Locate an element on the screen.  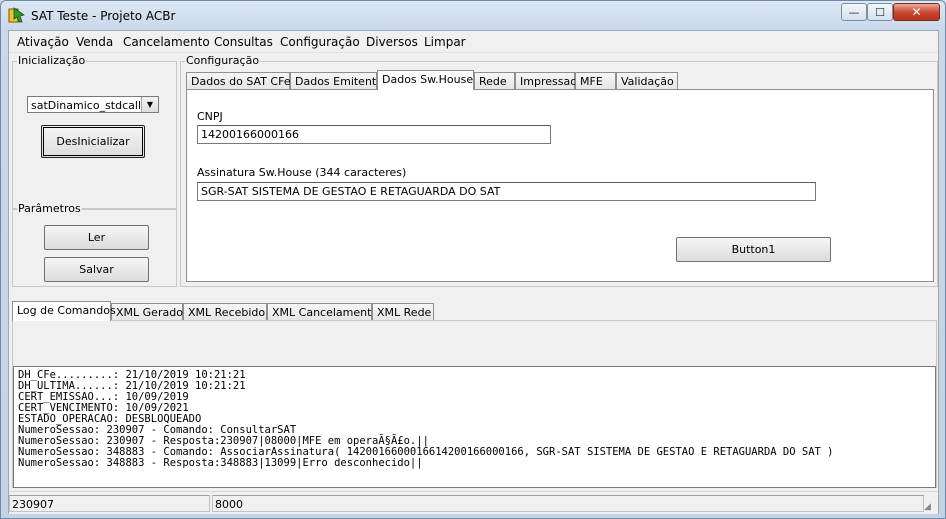
acbr-app-icon is located at coordinates (16, 15).